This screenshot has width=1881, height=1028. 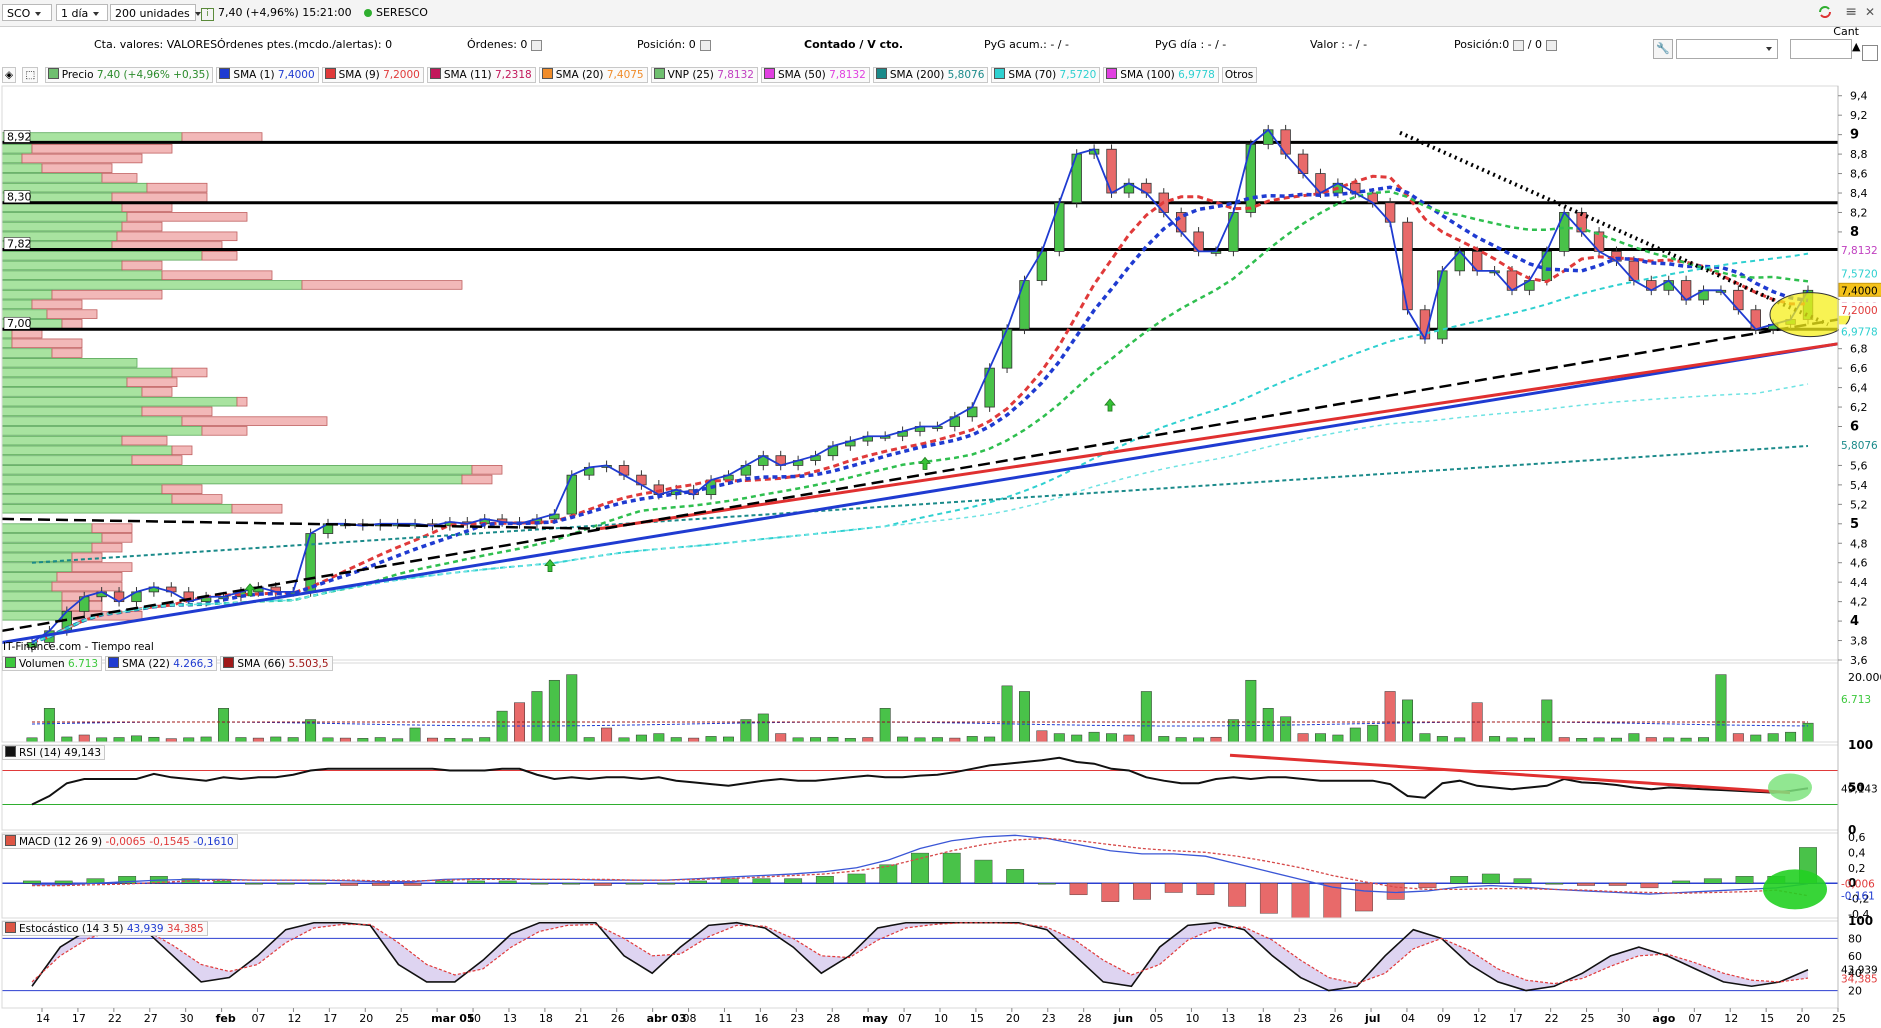 I want to click on x-tick-label: jul, so click(x=1372, y=1018).